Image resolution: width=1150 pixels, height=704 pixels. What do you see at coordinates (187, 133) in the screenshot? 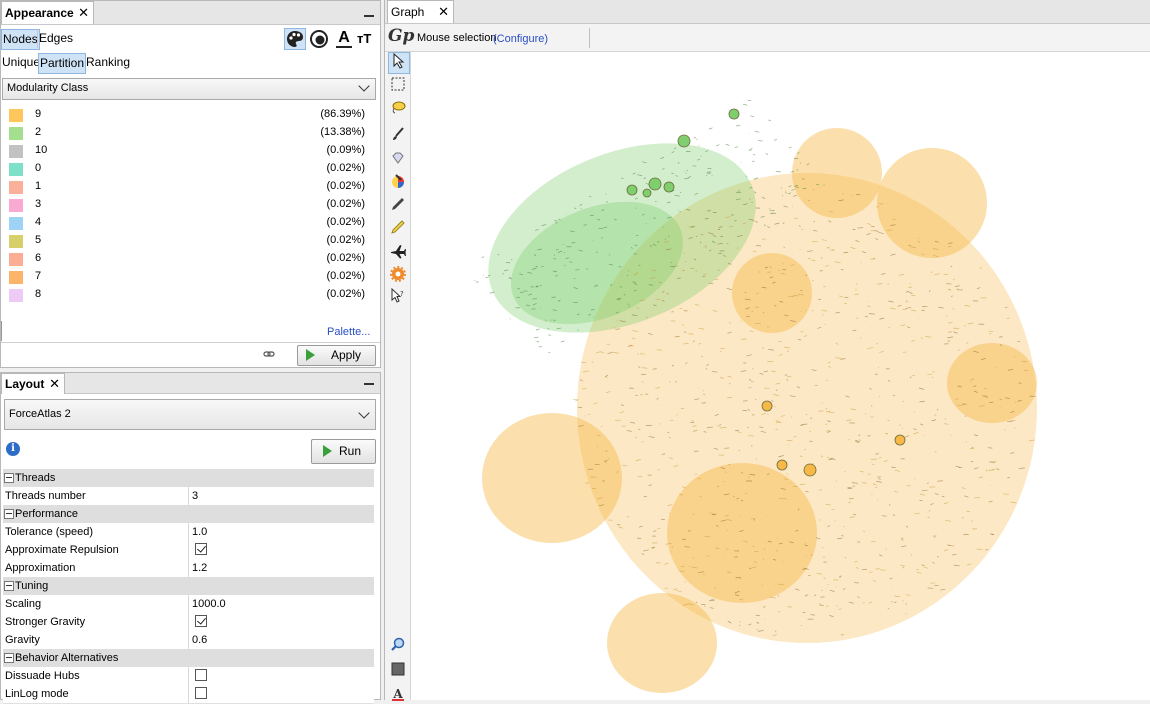
I see `legend-row: 2(13.38%)` at bounding box center [187, 133].